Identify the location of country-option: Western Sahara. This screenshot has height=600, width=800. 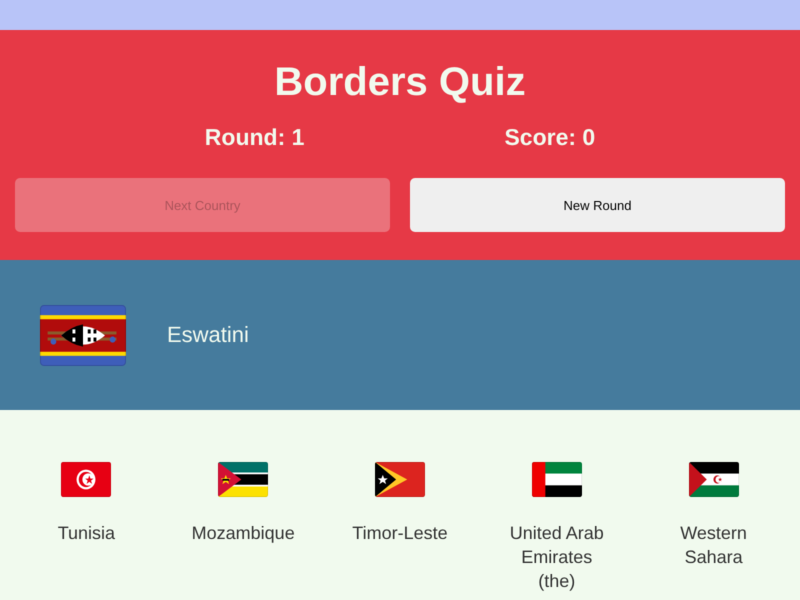
(714, 515).